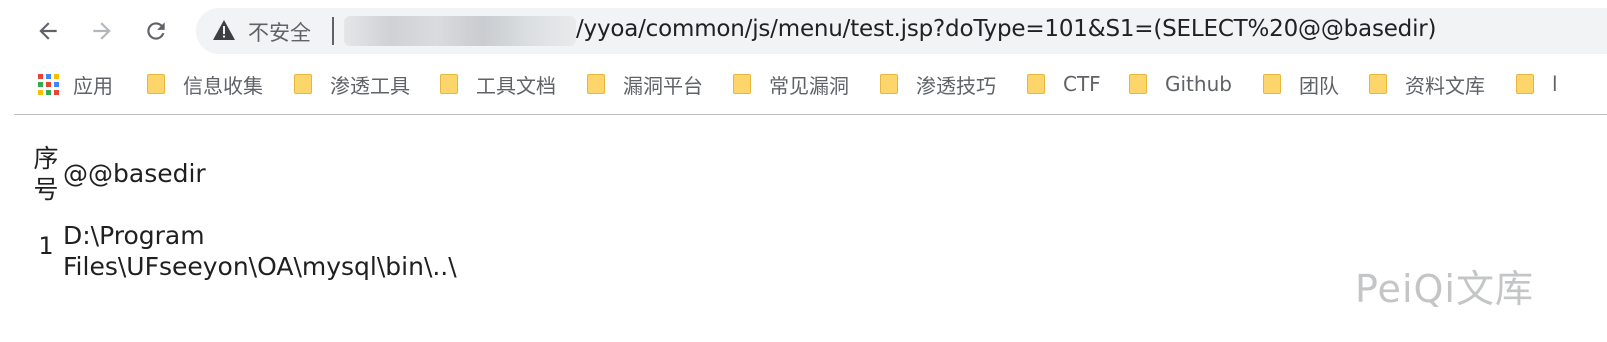  Describe the element at coordinates (1445, 85) in the screenshot. I see `bookmark-label: 资料文库` at that location.